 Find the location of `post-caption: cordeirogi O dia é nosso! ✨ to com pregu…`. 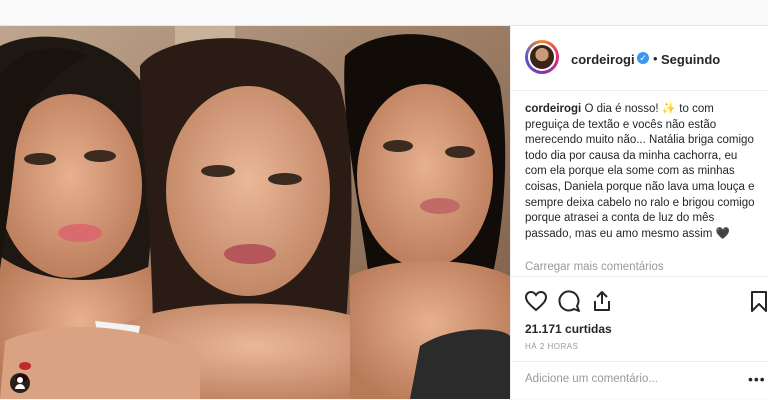

post-caption: cordeirogi O dia é nosso! ✨ to com pregu… is located at coordinates (641, 172).